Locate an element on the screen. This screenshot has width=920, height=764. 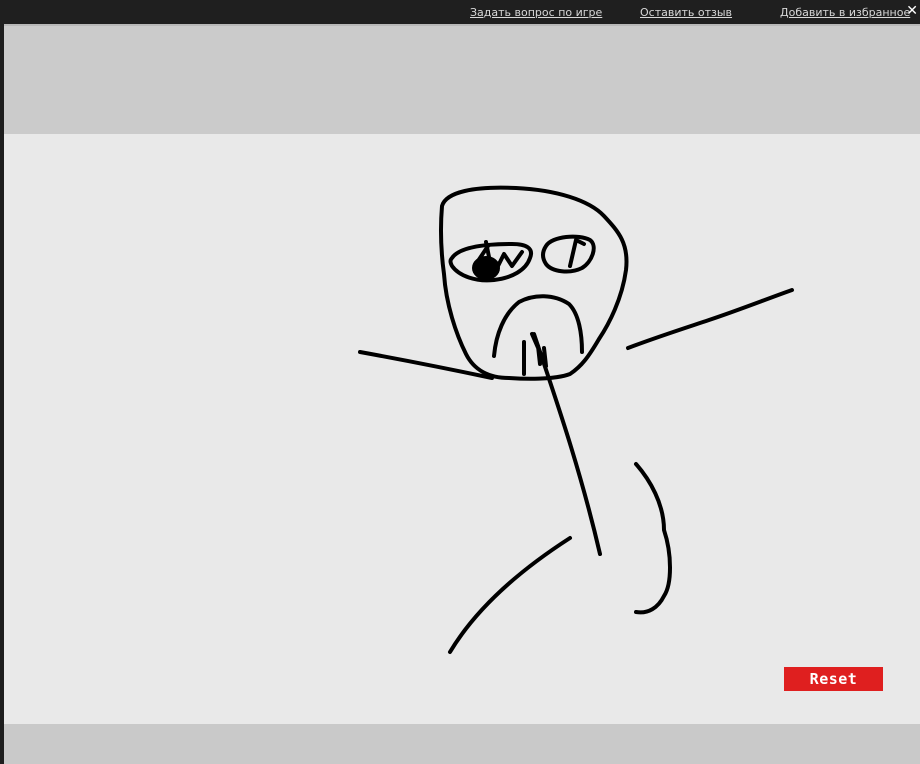
close-icon: ✕ is located at coordinates (912, 11).